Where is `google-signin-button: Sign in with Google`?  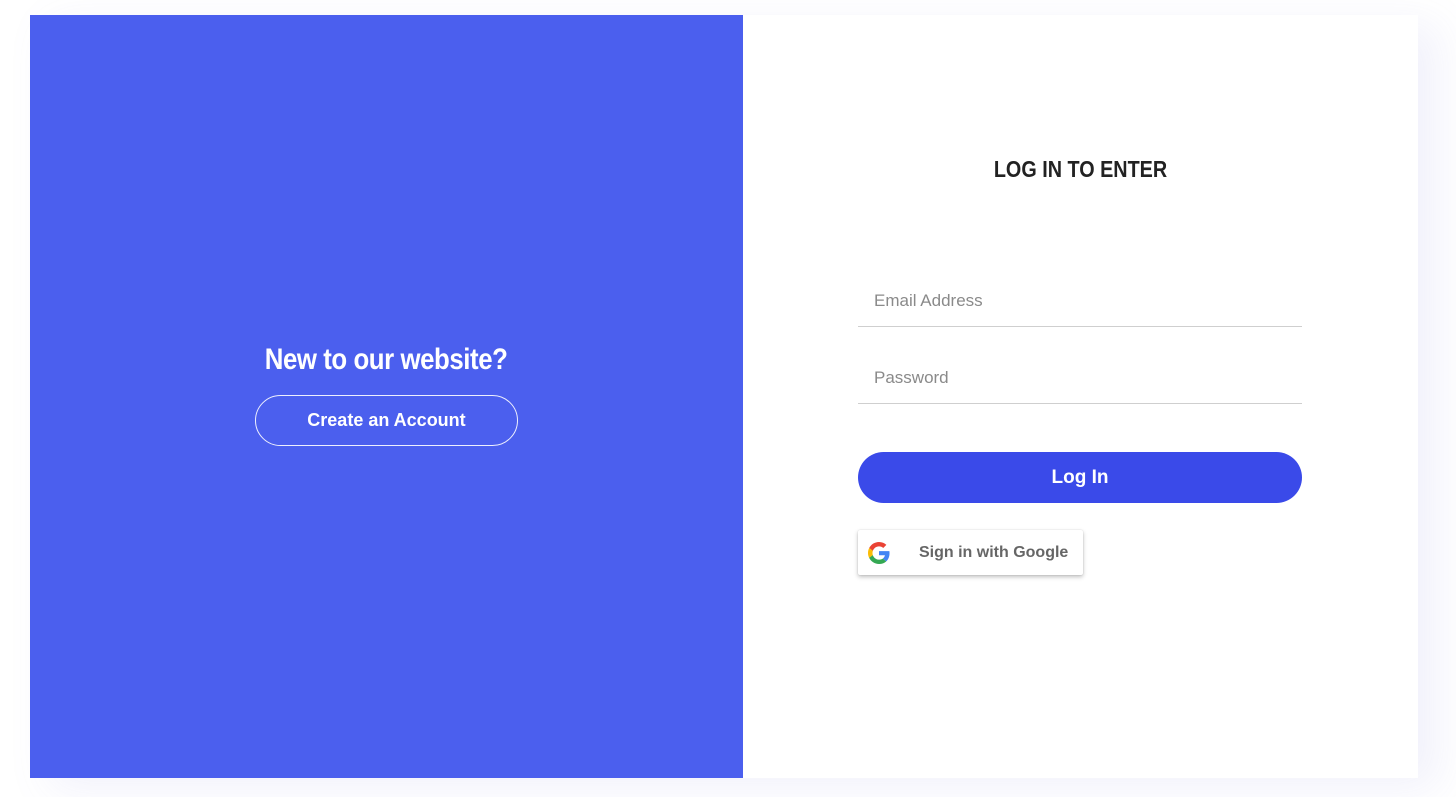
google-signin-button: Sign in with Google is located at coordinates (970, 552).